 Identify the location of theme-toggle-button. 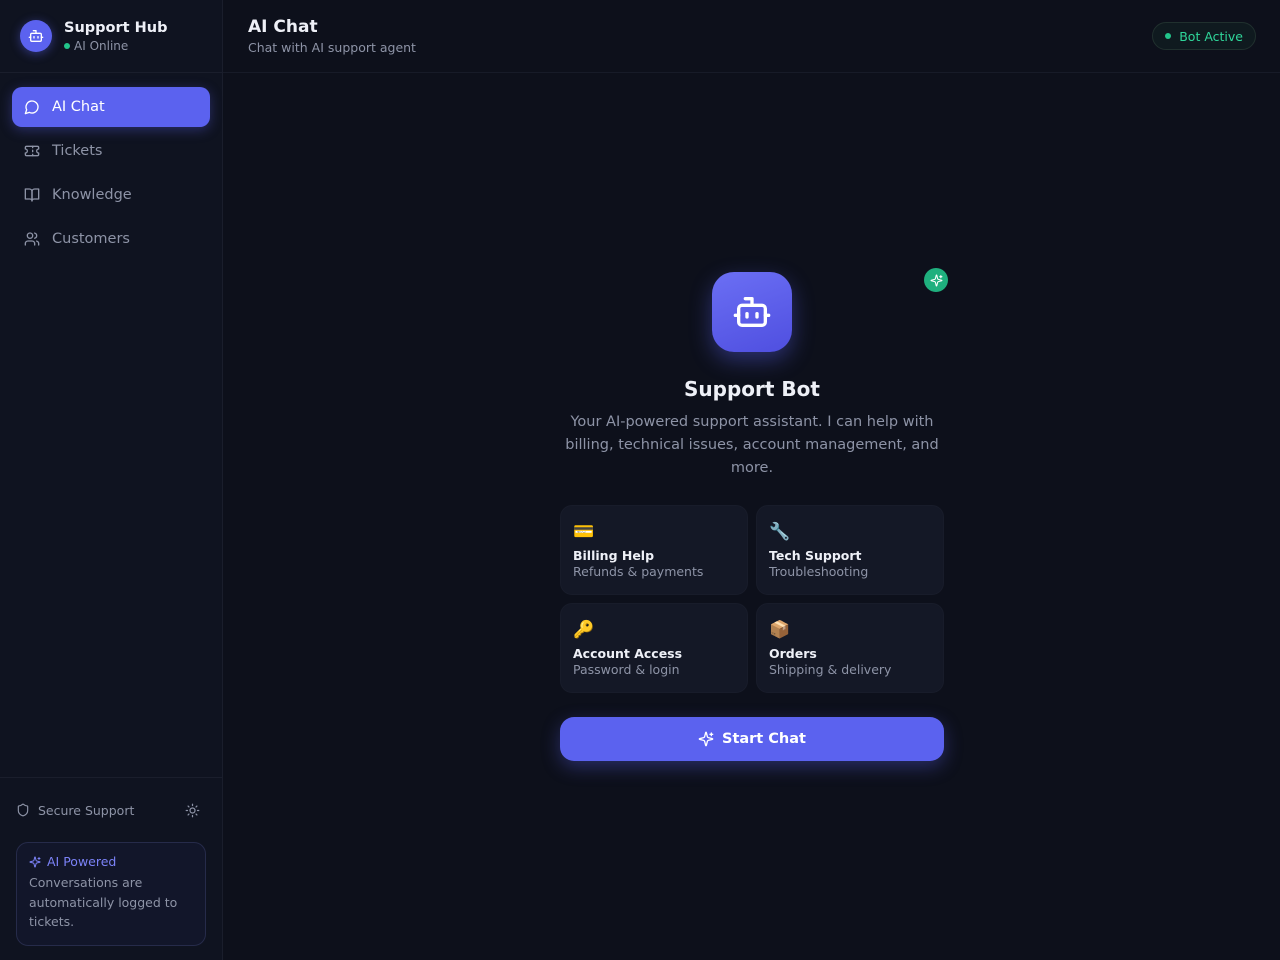
(192, 810).